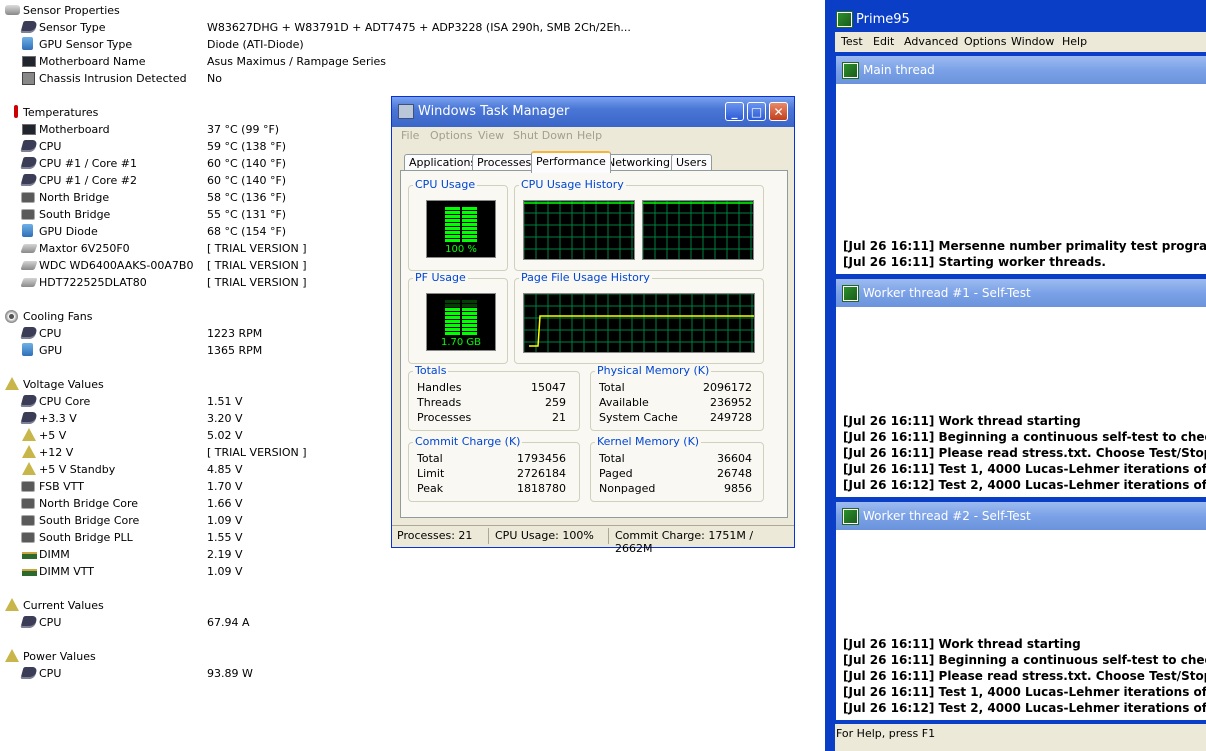 The image size is (1206, 751). What do you see at coordinates (371, 622) in the screenshot?
I see `sensor-row: CPU 67.94 A` at bounding box center [371, 622].